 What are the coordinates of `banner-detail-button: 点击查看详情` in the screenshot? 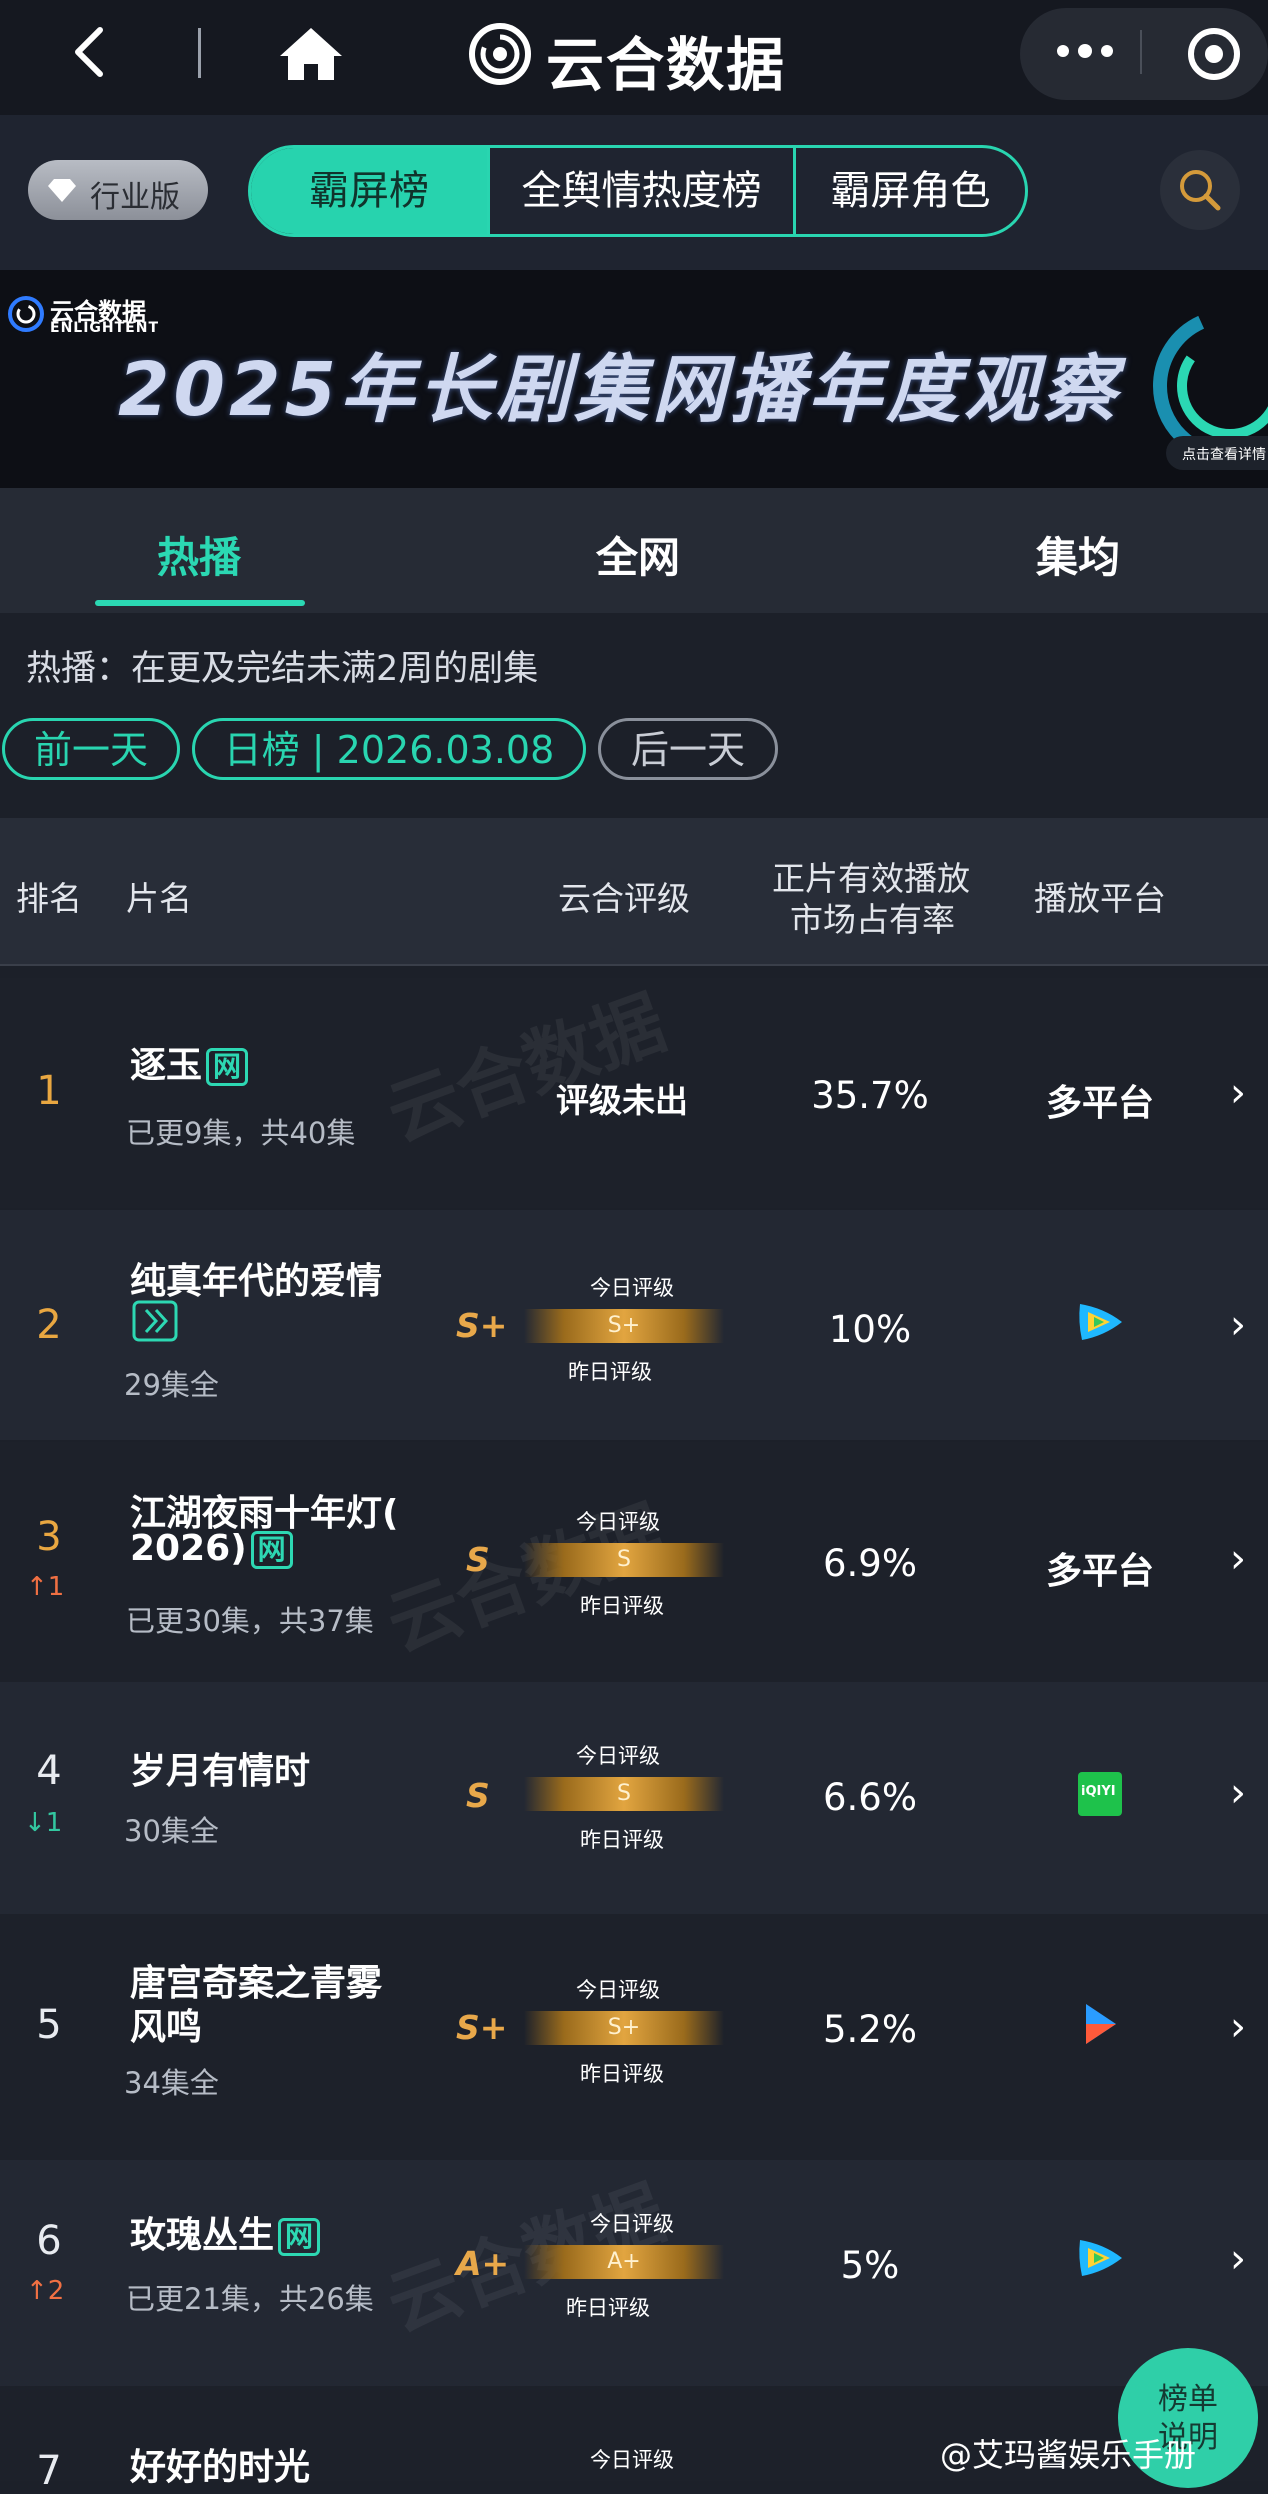 It's located at (1217, 453).